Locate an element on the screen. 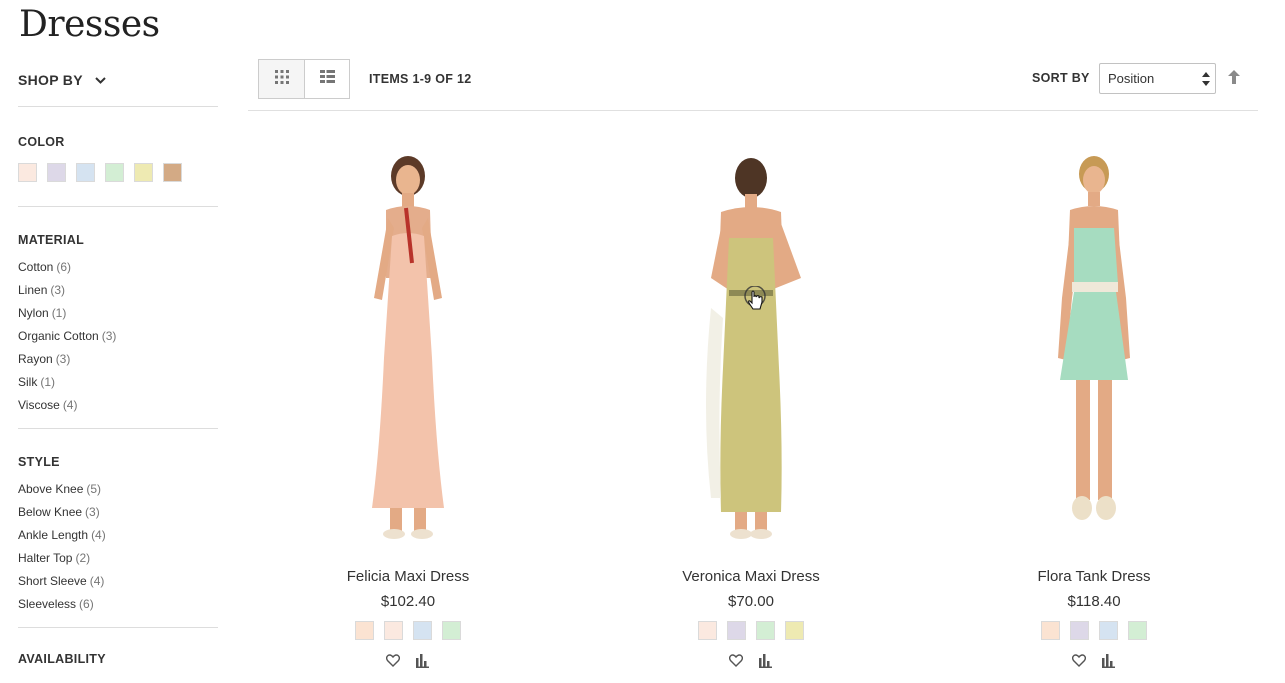  chevron-down-icon is located at coordinates (101, 80).